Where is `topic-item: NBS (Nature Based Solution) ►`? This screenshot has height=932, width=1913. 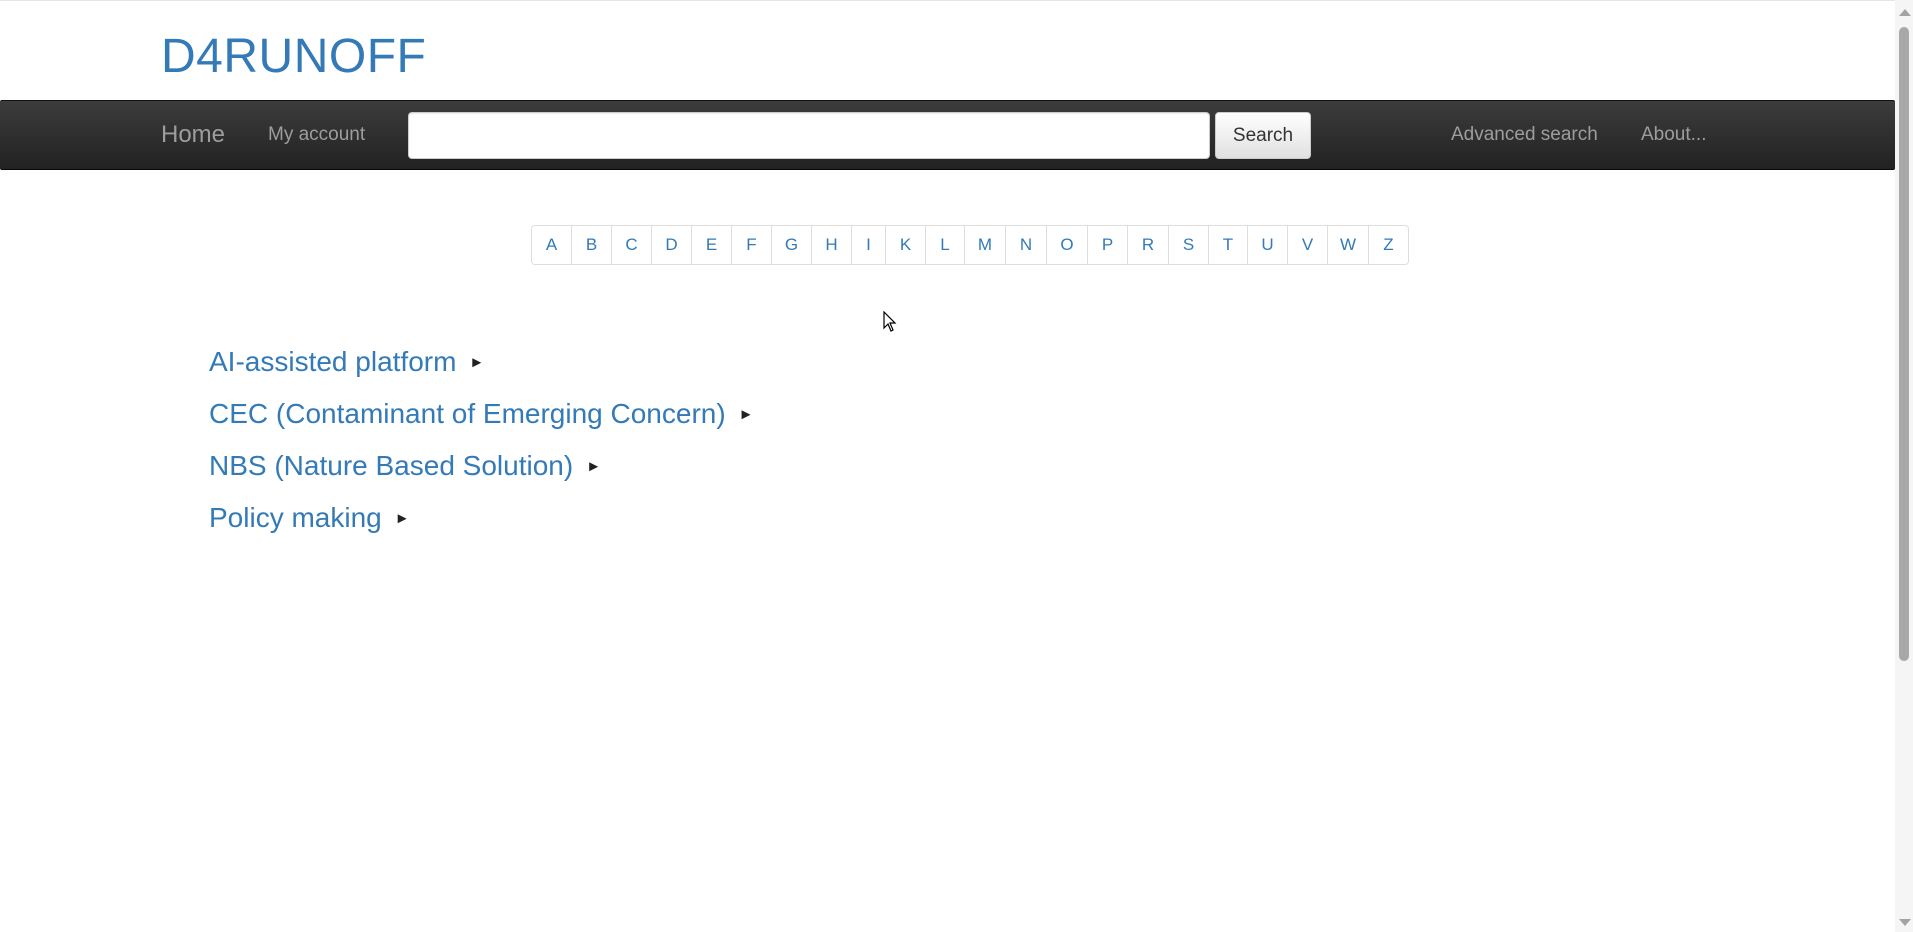
topic-item: NBS (Nature Based Solution) ► is located at coordinates (481, 466).